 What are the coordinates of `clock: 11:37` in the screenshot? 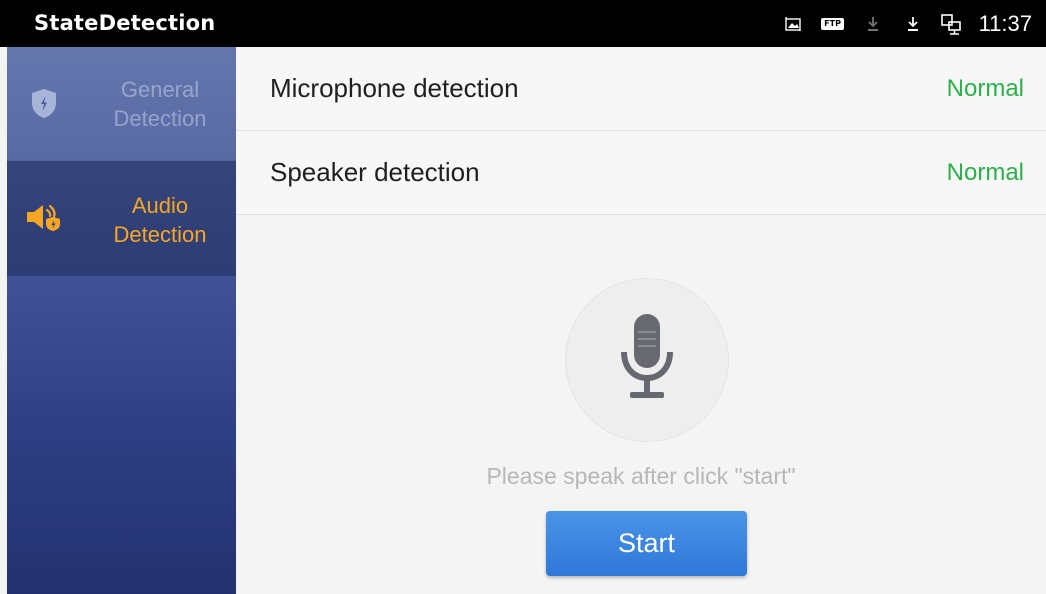 It's located at (1005, 23).